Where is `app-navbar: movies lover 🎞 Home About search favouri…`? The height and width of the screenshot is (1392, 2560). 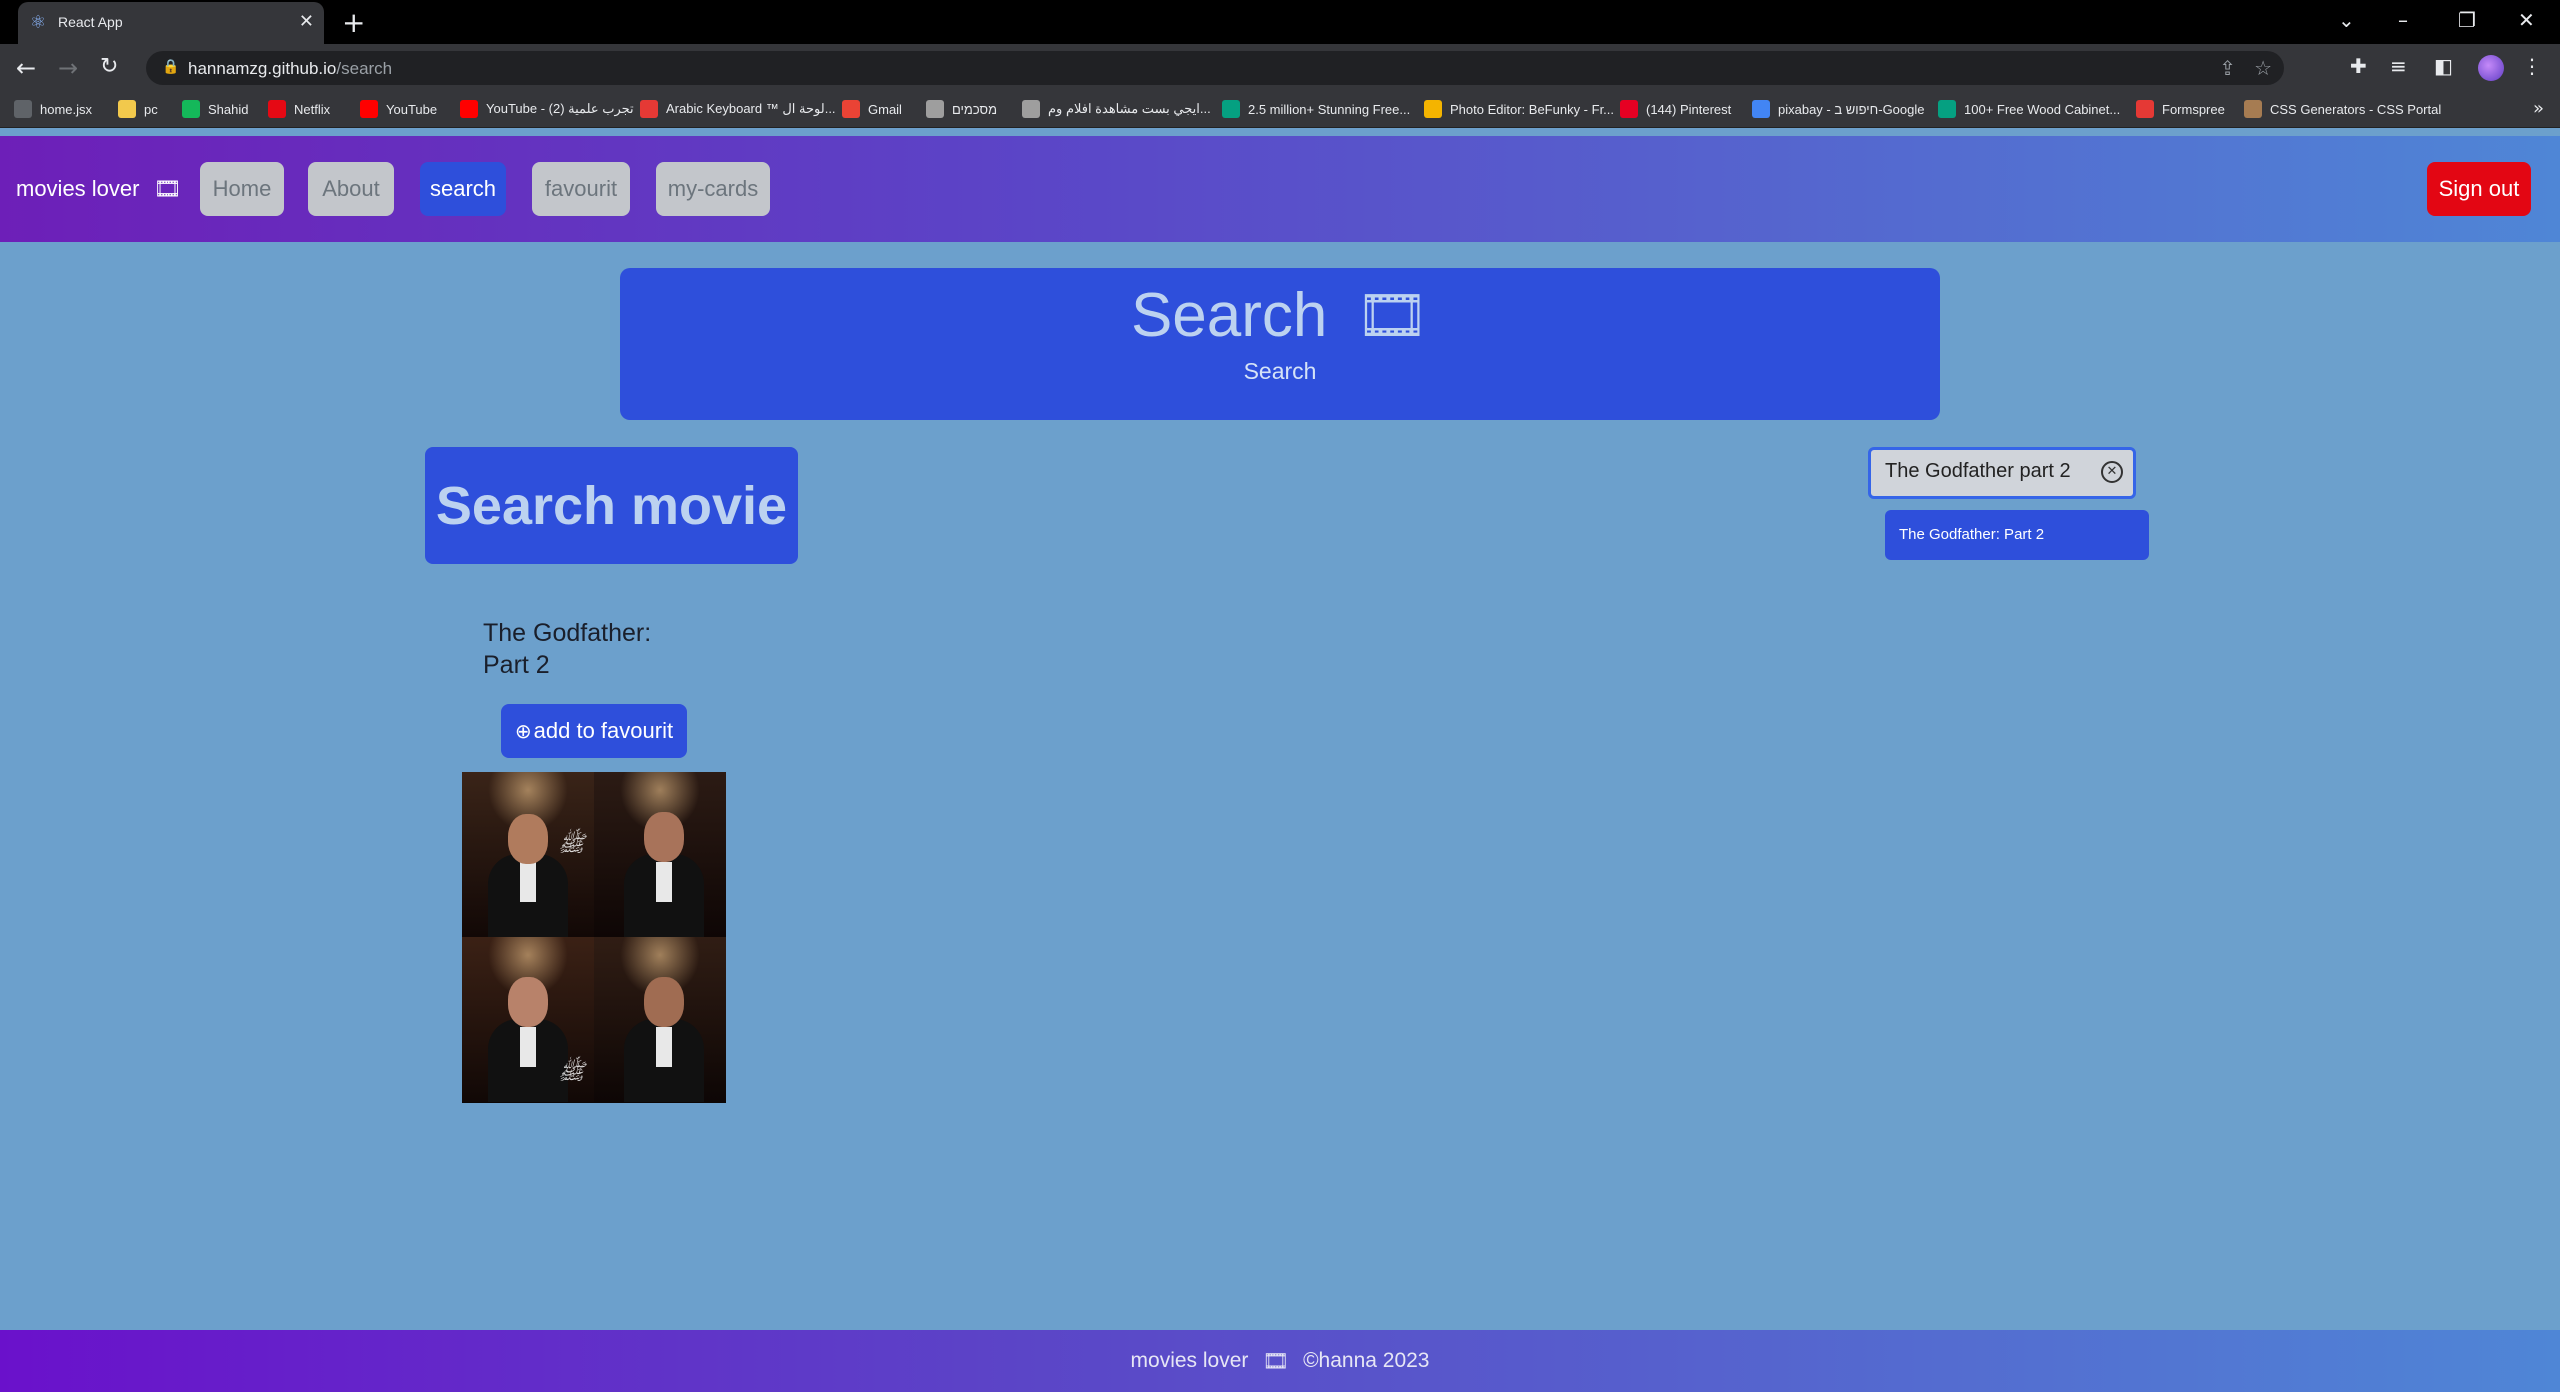
app-navbar: movies lover 🎞 Home About search favouri… is located at coordinates (1280, 189).